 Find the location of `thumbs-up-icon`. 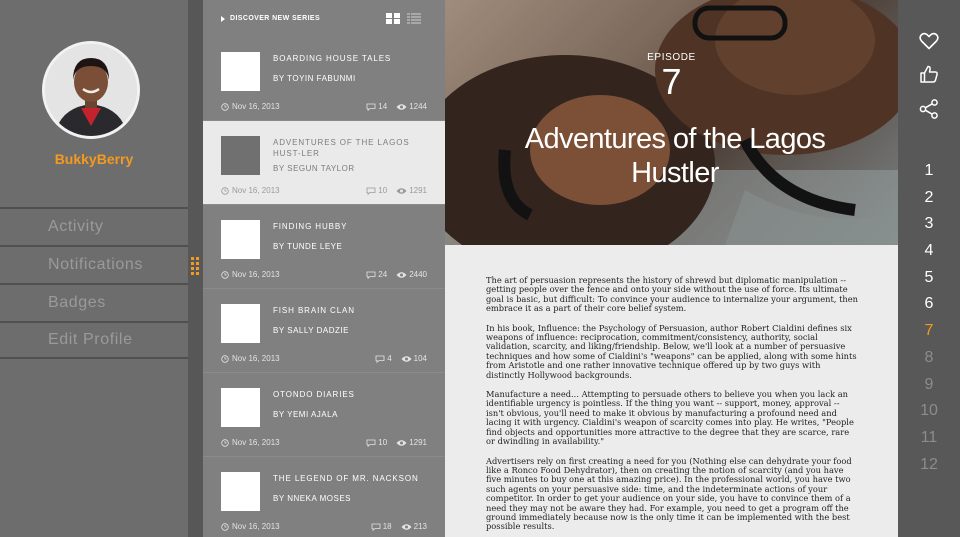

thumbs-up-icon is located at coordinates (929, 74).